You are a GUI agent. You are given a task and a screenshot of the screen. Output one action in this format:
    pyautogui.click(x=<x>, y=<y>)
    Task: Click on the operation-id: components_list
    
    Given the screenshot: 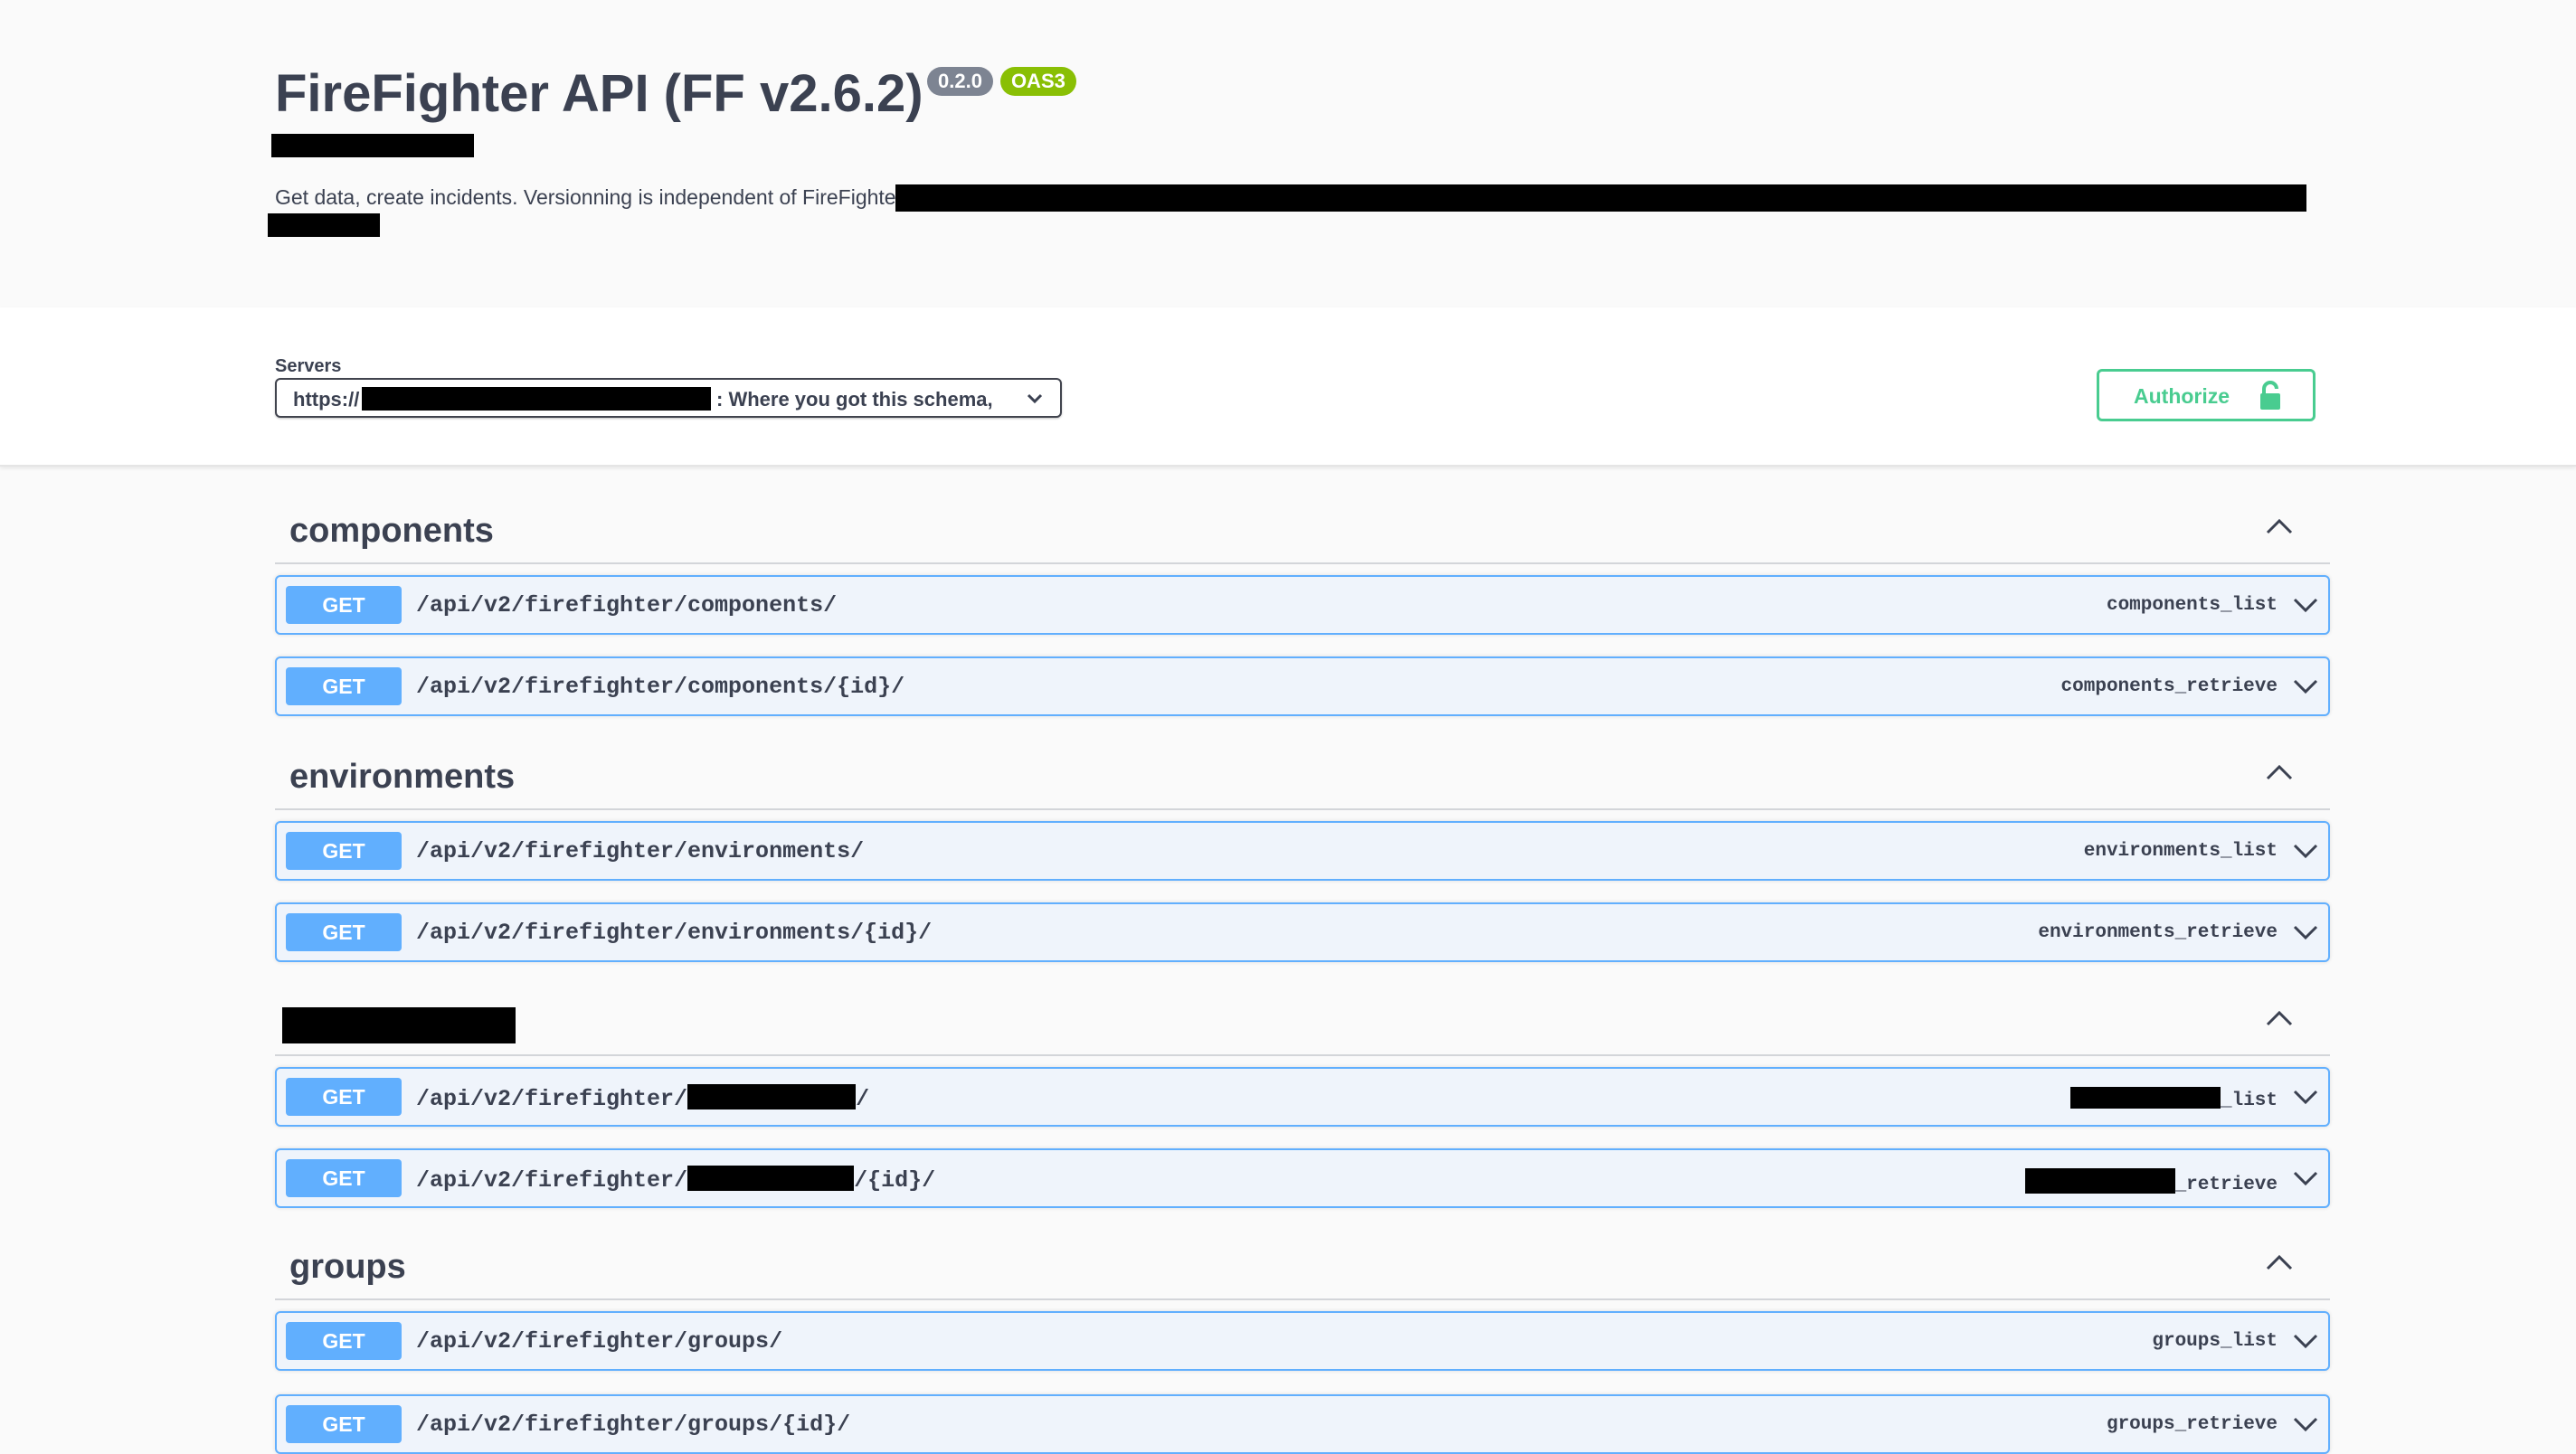 What is the action you would take?
    pyautogui.click(x=2192, y=605)
    